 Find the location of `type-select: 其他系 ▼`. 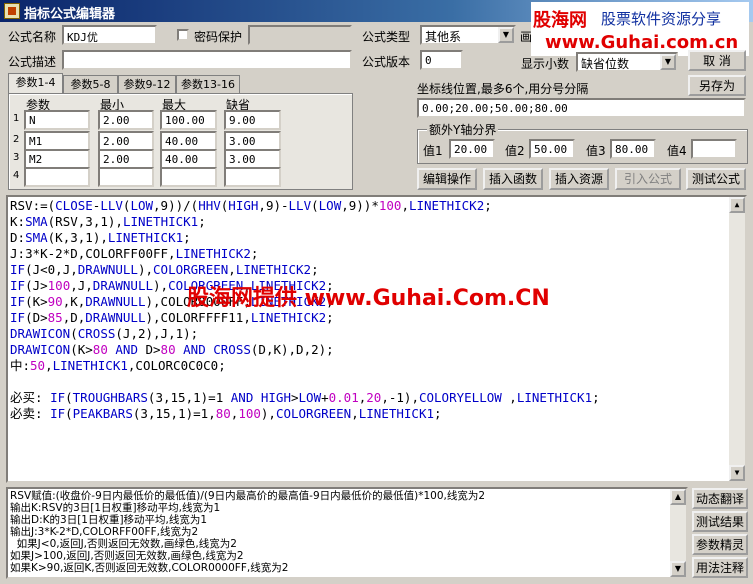

type-select: 其他系 ▼ is located at coordinates (468, 35).